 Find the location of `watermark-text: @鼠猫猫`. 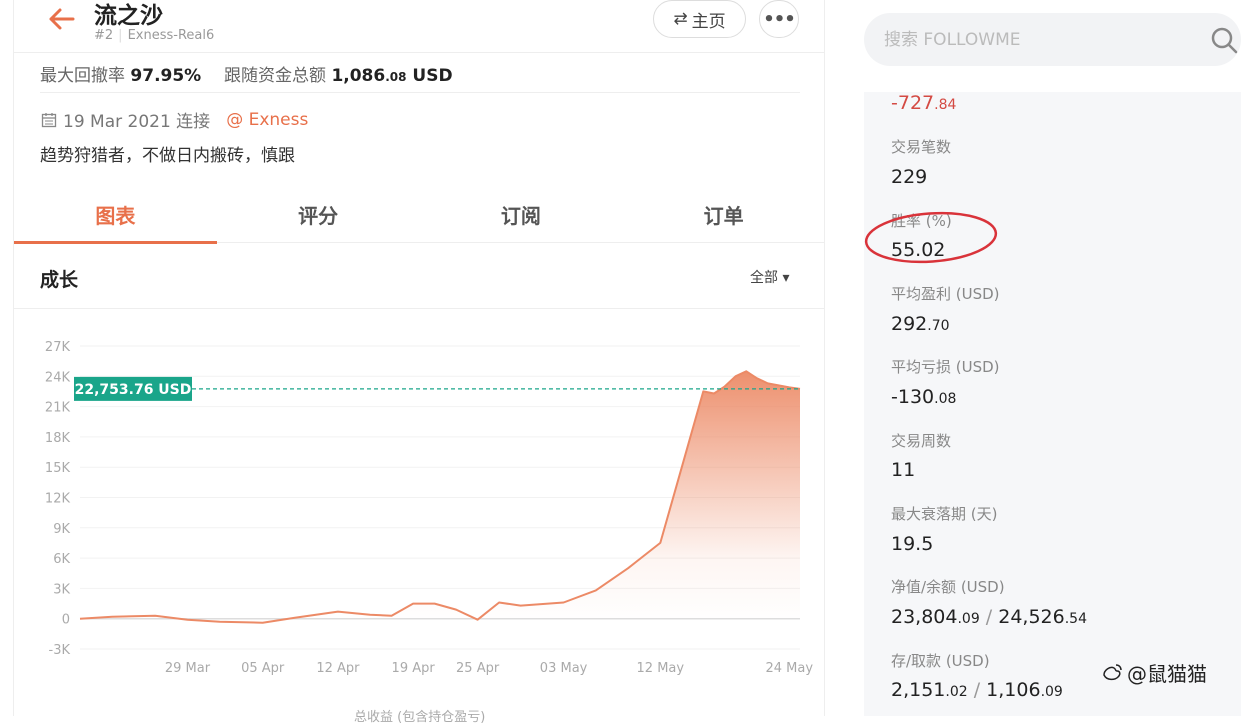

watermark-text: @鼠猫猫 is located at coordinates (1167, 674).